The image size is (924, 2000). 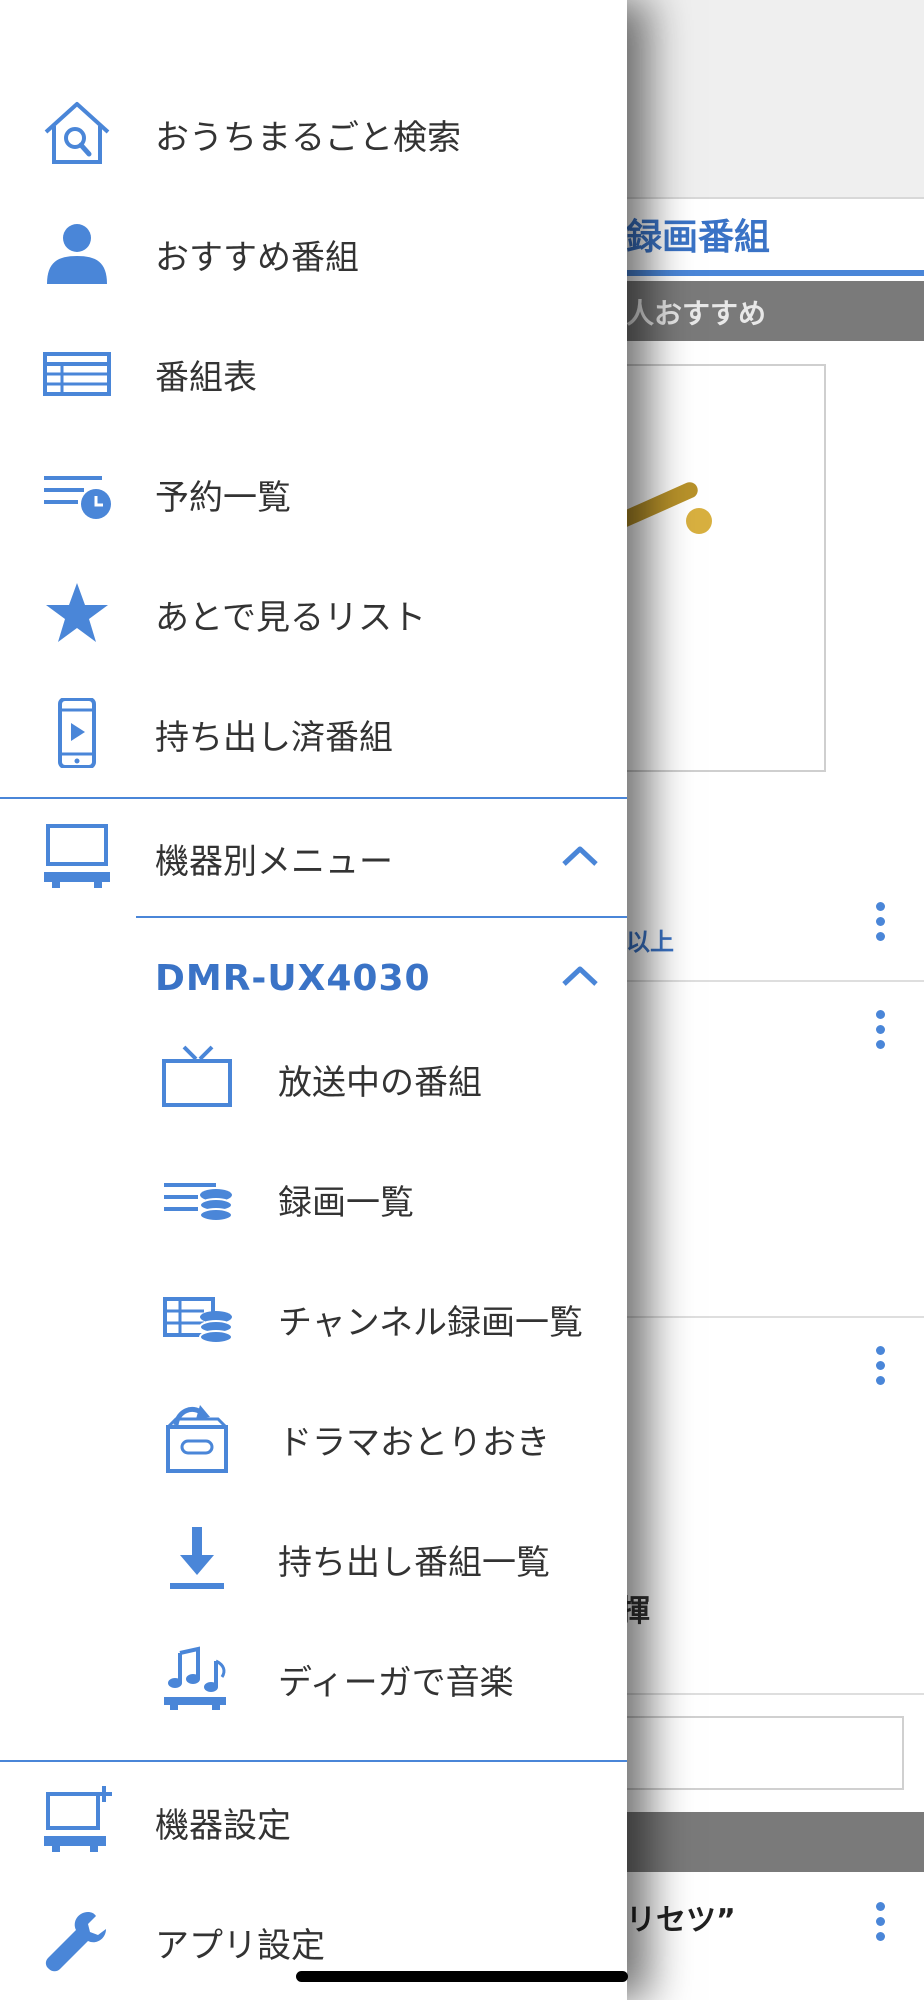 I want to click on menu-item-label: おすすめ番組, so click(x=257, y=258).